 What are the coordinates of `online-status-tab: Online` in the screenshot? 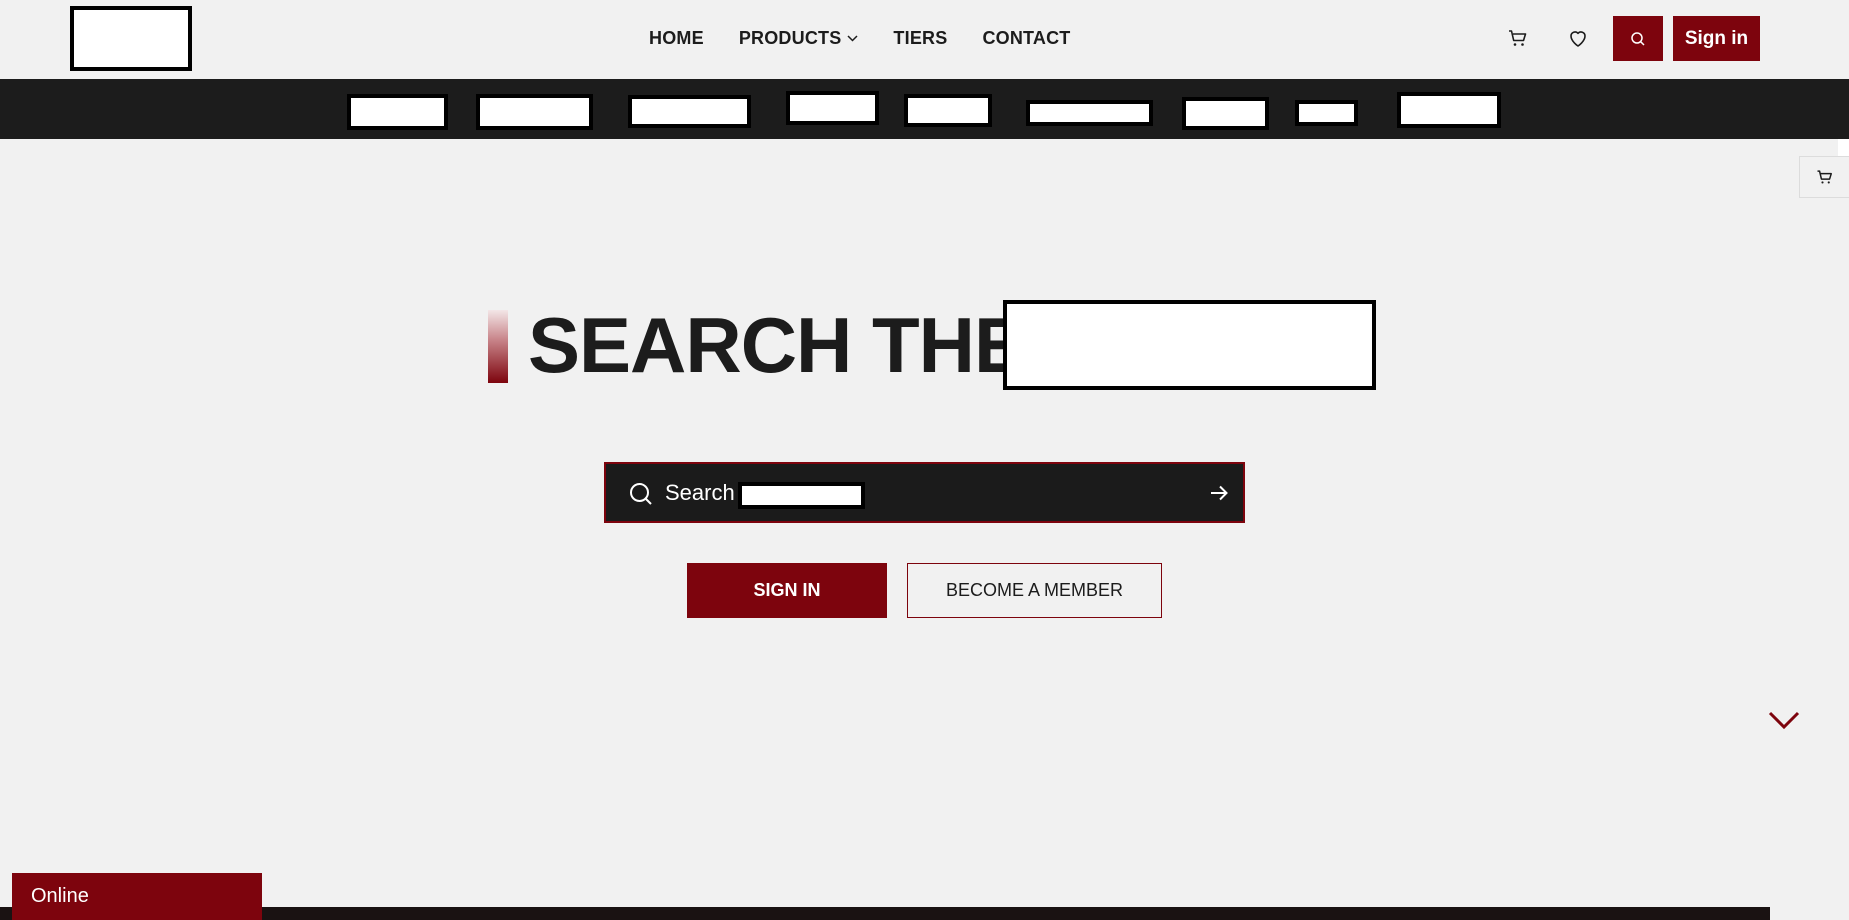 It's located at (137, 896).